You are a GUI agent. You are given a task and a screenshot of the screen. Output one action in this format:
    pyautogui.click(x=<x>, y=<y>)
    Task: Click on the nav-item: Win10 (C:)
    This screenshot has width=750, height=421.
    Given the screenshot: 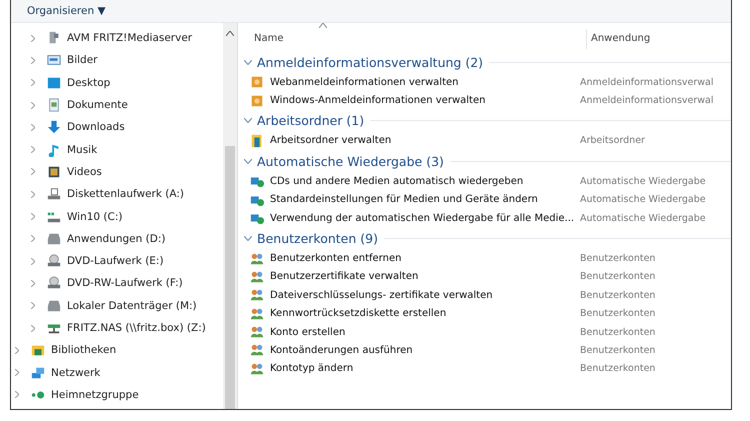 What is the action you would take?
    pyautogui.click(x=117, y=216)
    